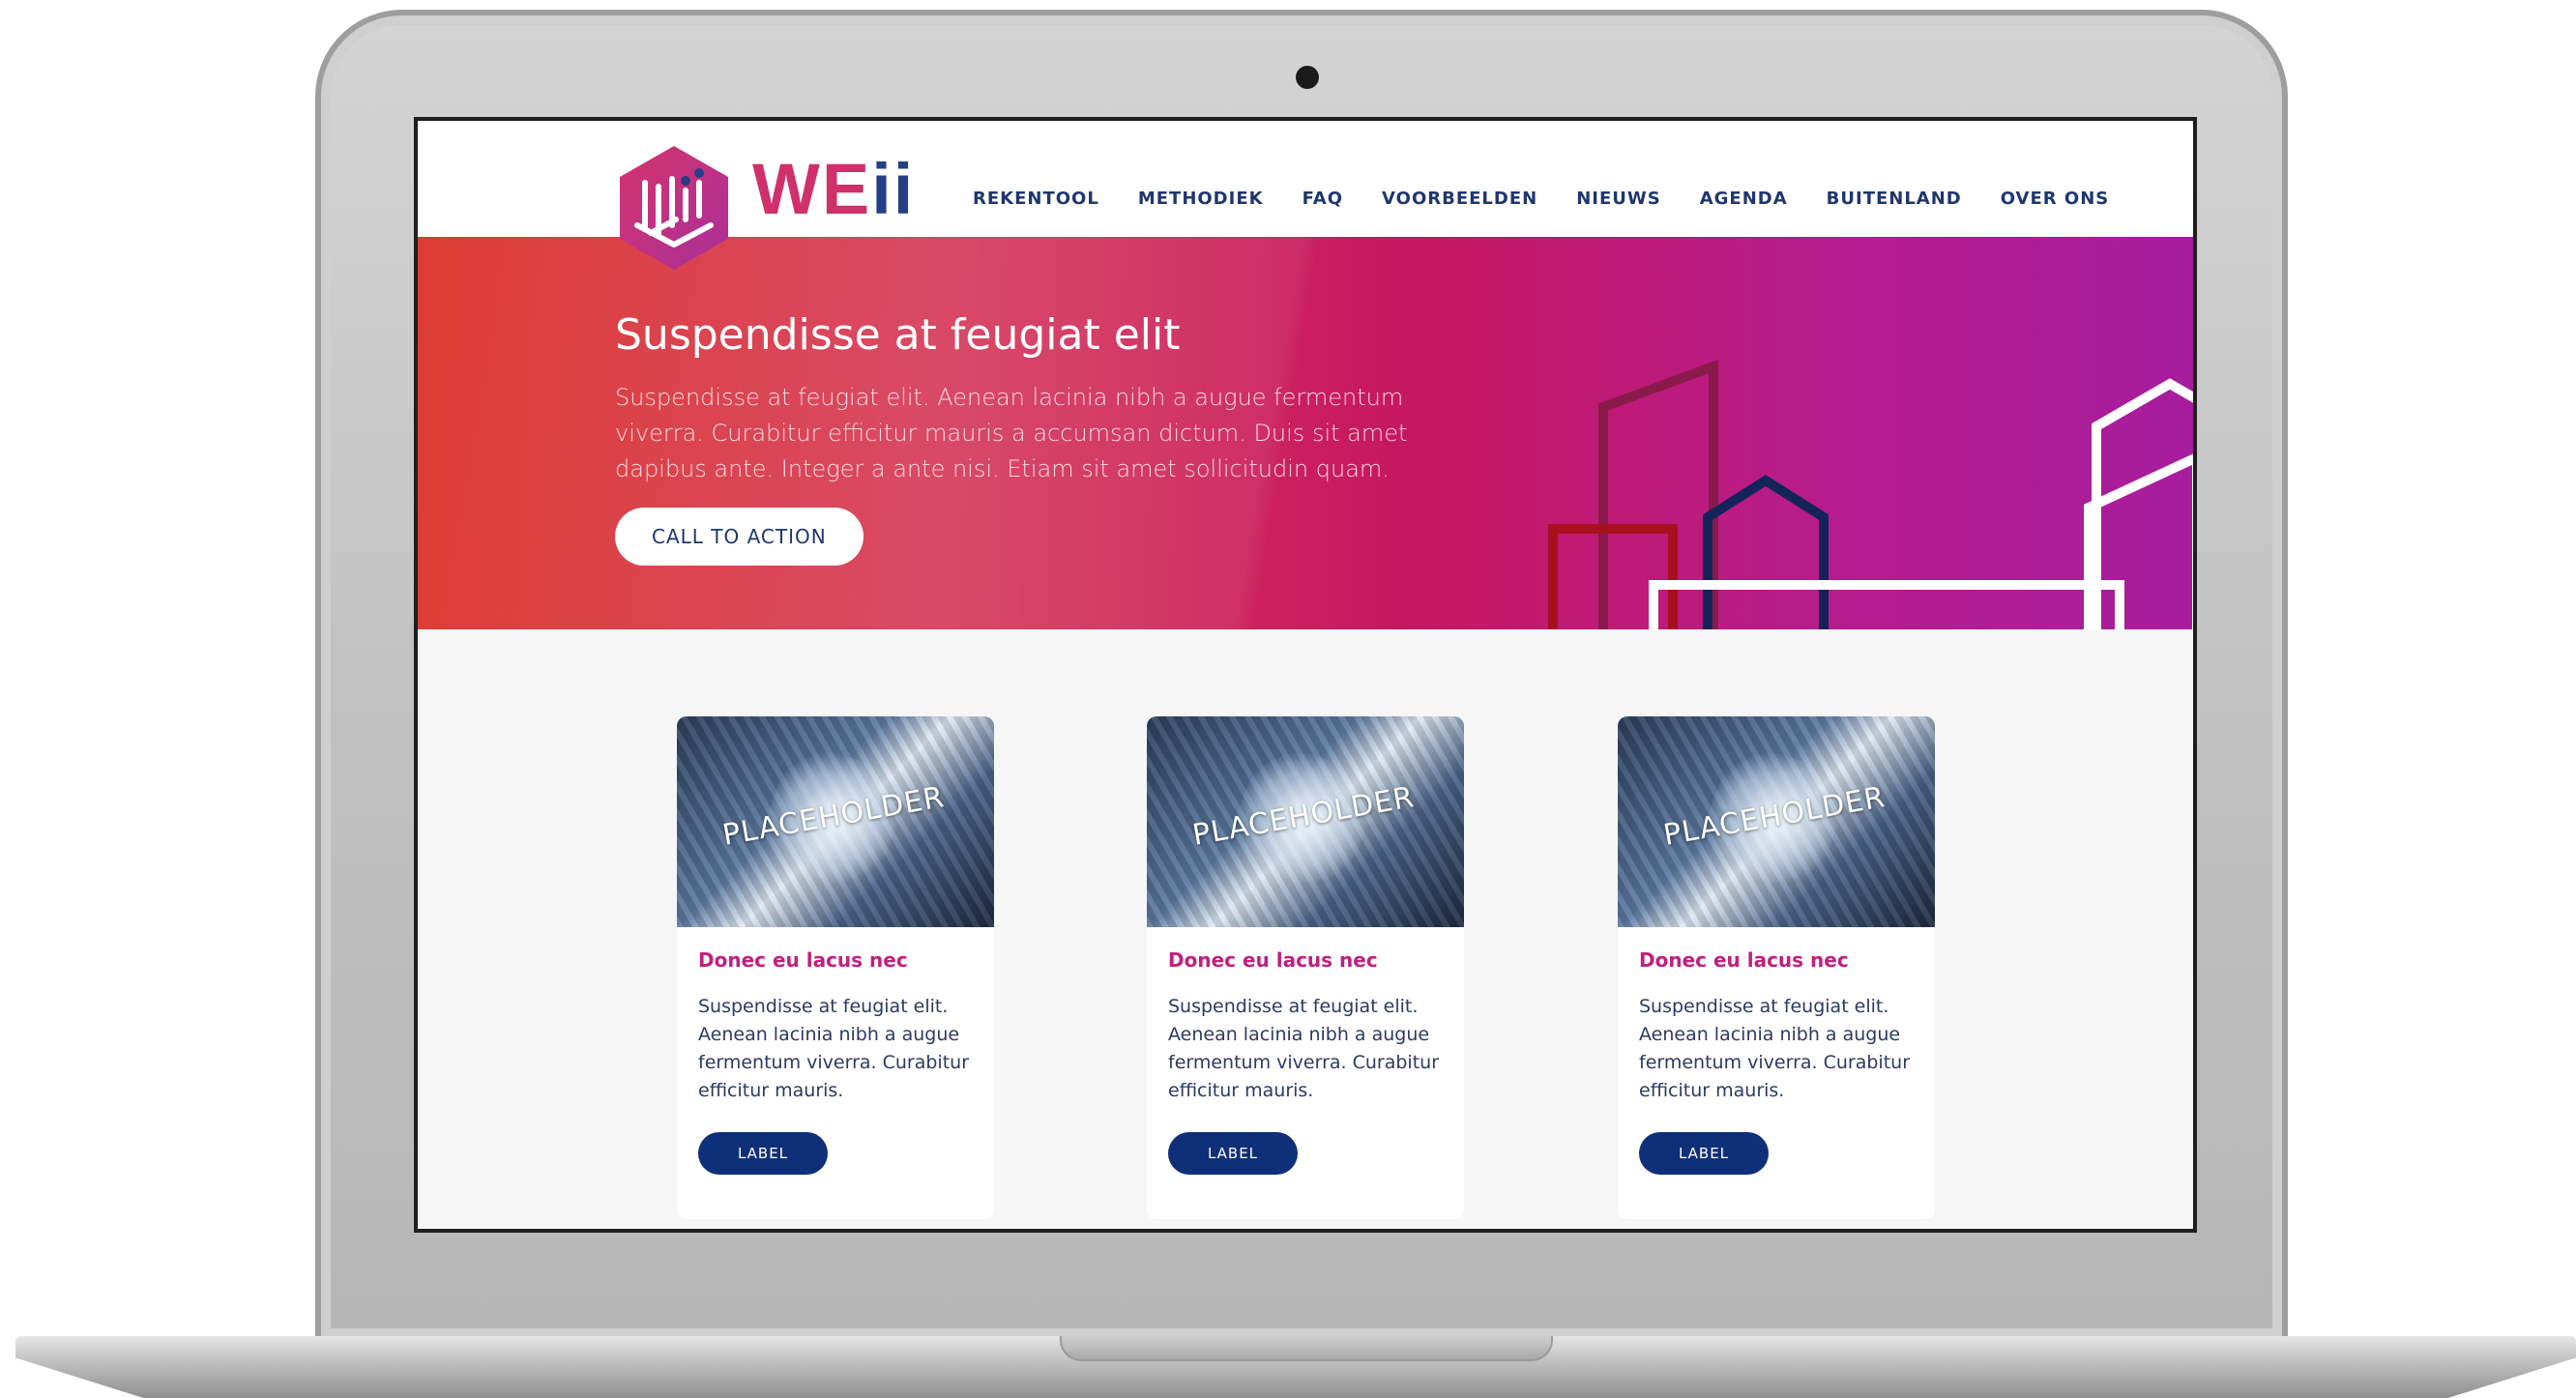 The width and height of the screenshot is (2576, 1398). Describe the element at coordinates (1870, 494) in the screenshot. I see `skyline-illustration-icon` at that location.